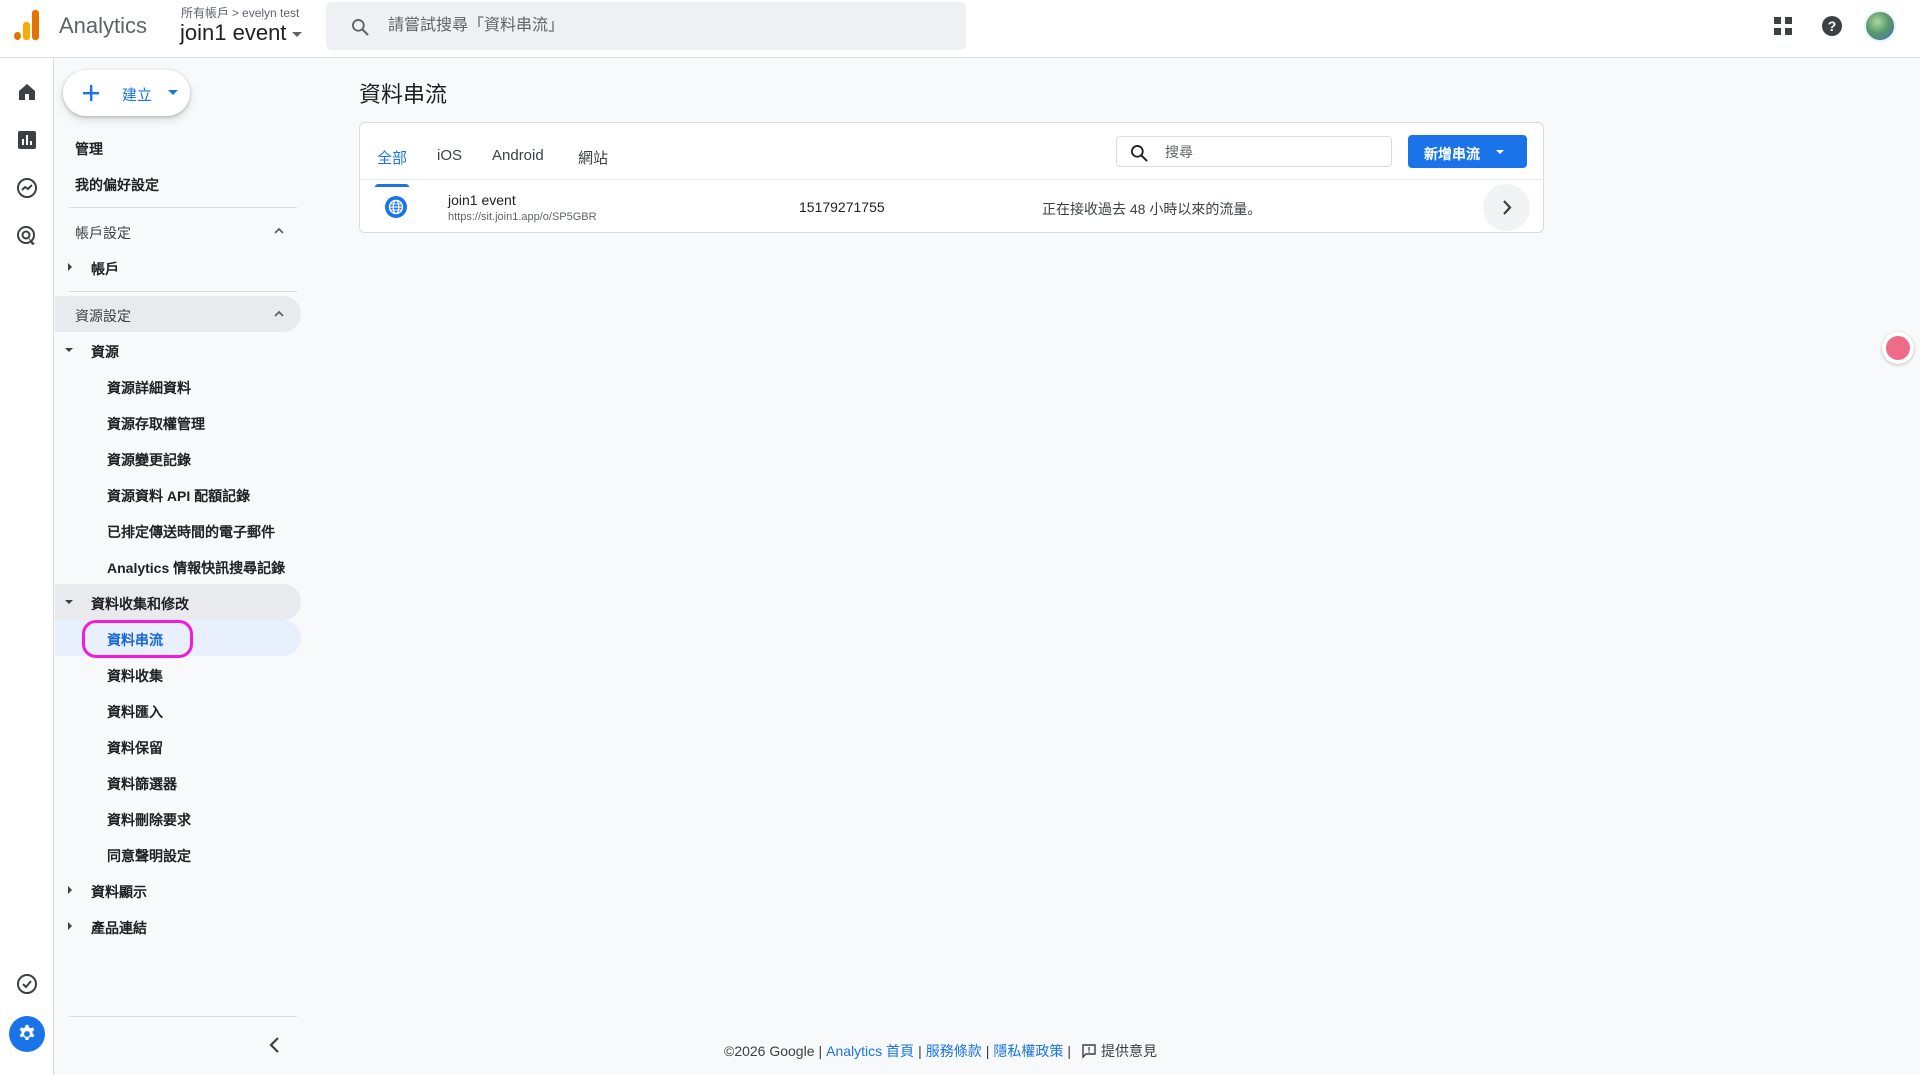 The height and width of the screenshot is (1075, 1920). Describe the element at coordinates (135, 676) in the screenshot. I see `nav-item-label: 資料收集` at that location.